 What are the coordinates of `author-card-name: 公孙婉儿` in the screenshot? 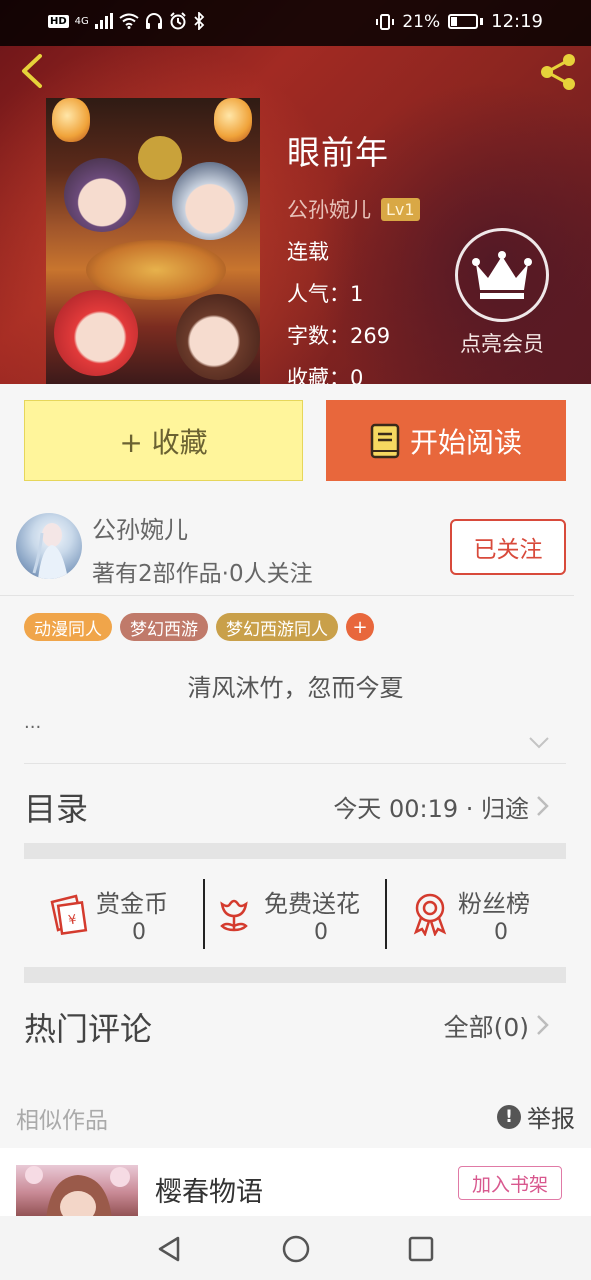 It's located at (140, 527).